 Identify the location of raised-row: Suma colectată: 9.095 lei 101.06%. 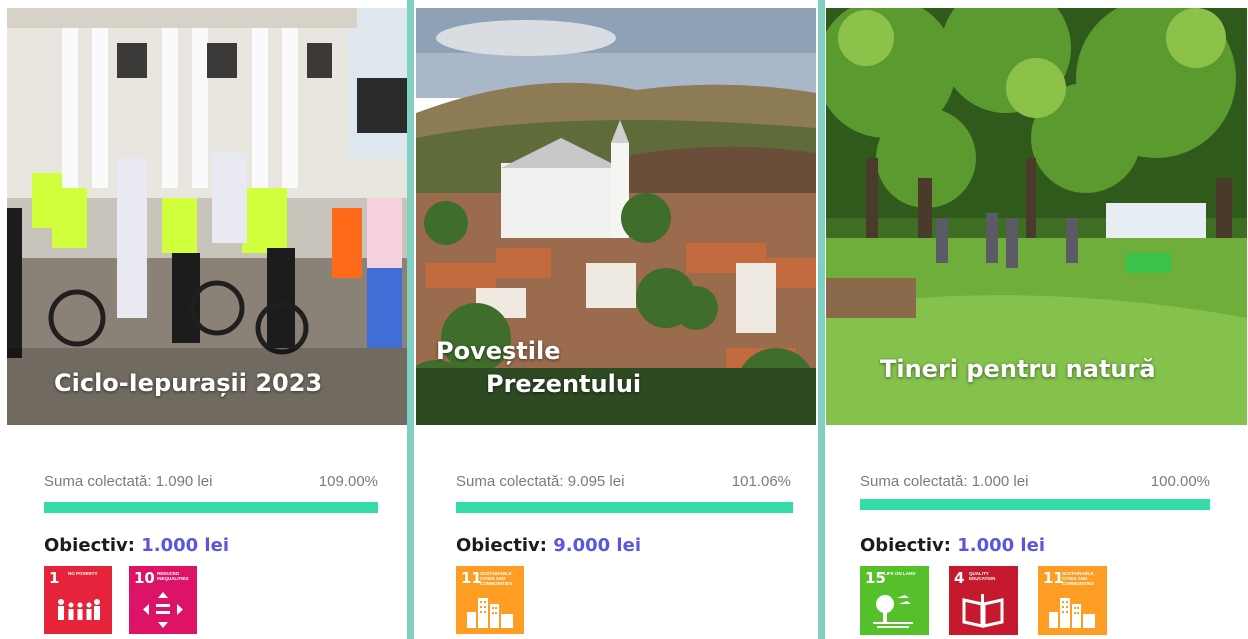
(623, 482).